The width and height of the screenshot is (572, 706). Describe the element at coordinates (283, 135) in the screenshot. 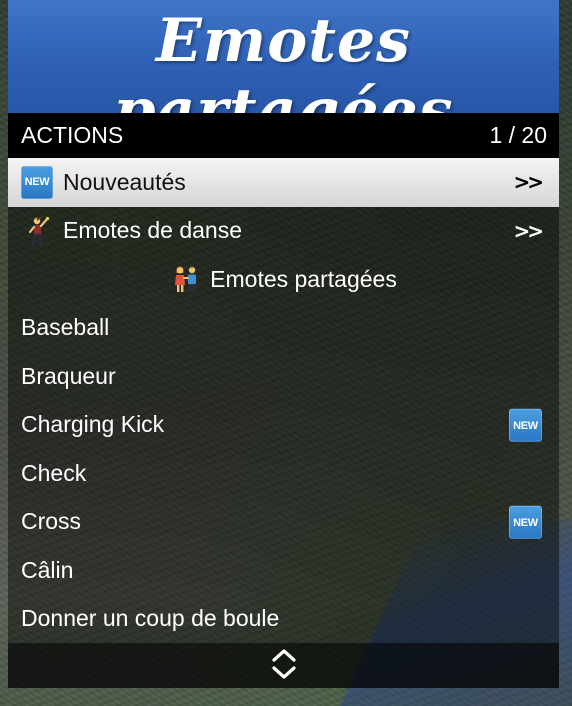

I see `menu-subheader: ACTIONS 1 / 20` at that location.